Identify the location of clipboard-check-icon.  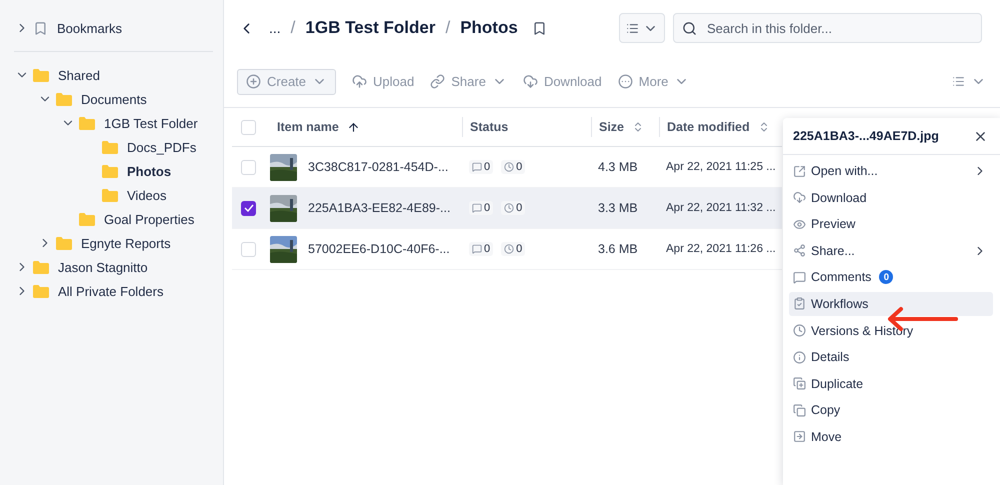
(799, 303).